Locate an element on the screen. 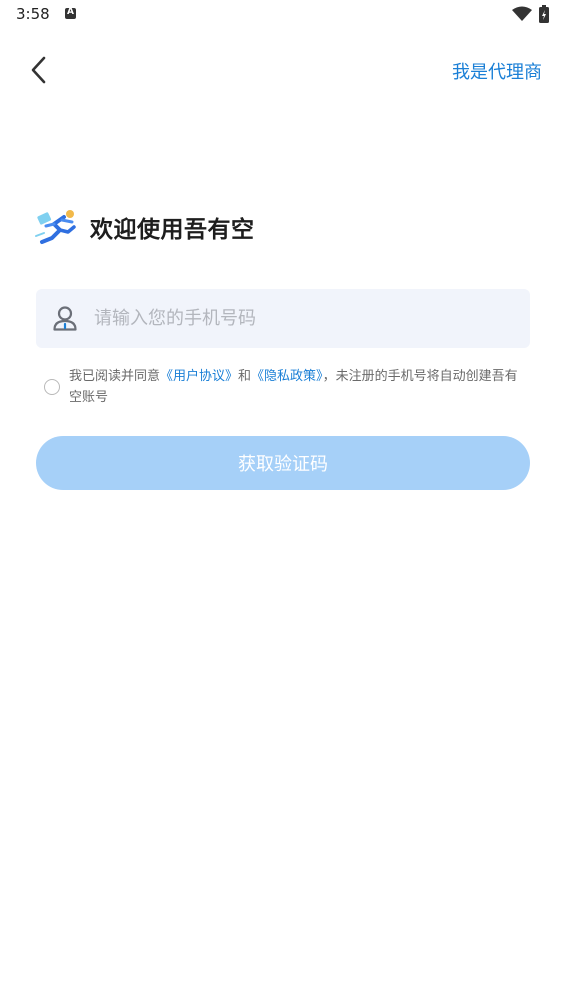 Image resolution: width=566 pixels, height=1006 pixels. chevron-left-icon is located at coordinates (38, 70).